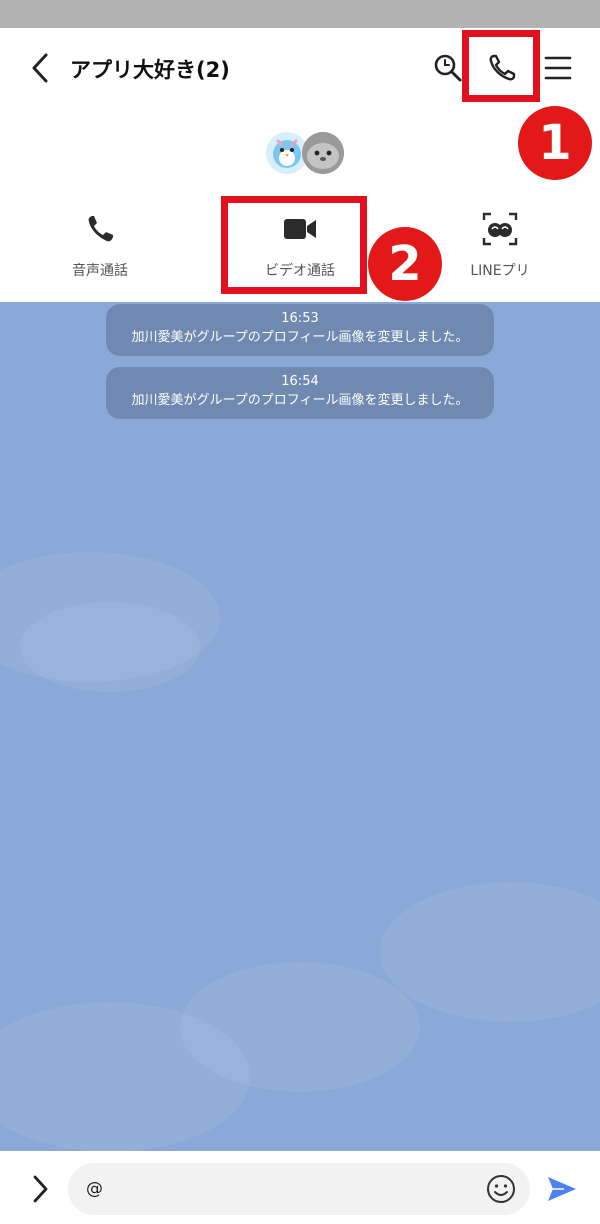 This screenshot has width=600, height=1224. Describe the element at coordinates (100, 229) in the screenshot. I see `phone-icon` at that location.